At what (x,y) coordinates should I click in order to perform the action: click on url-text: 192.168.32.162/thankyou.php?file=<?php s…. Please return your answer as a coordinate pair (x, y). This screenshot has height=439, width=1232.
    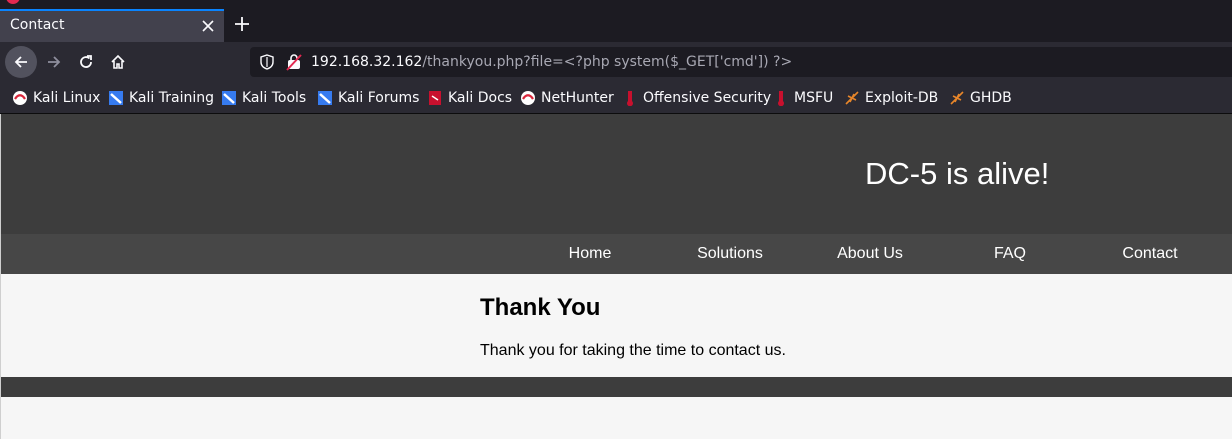
    Looking at the image, I should click on (551, 62).